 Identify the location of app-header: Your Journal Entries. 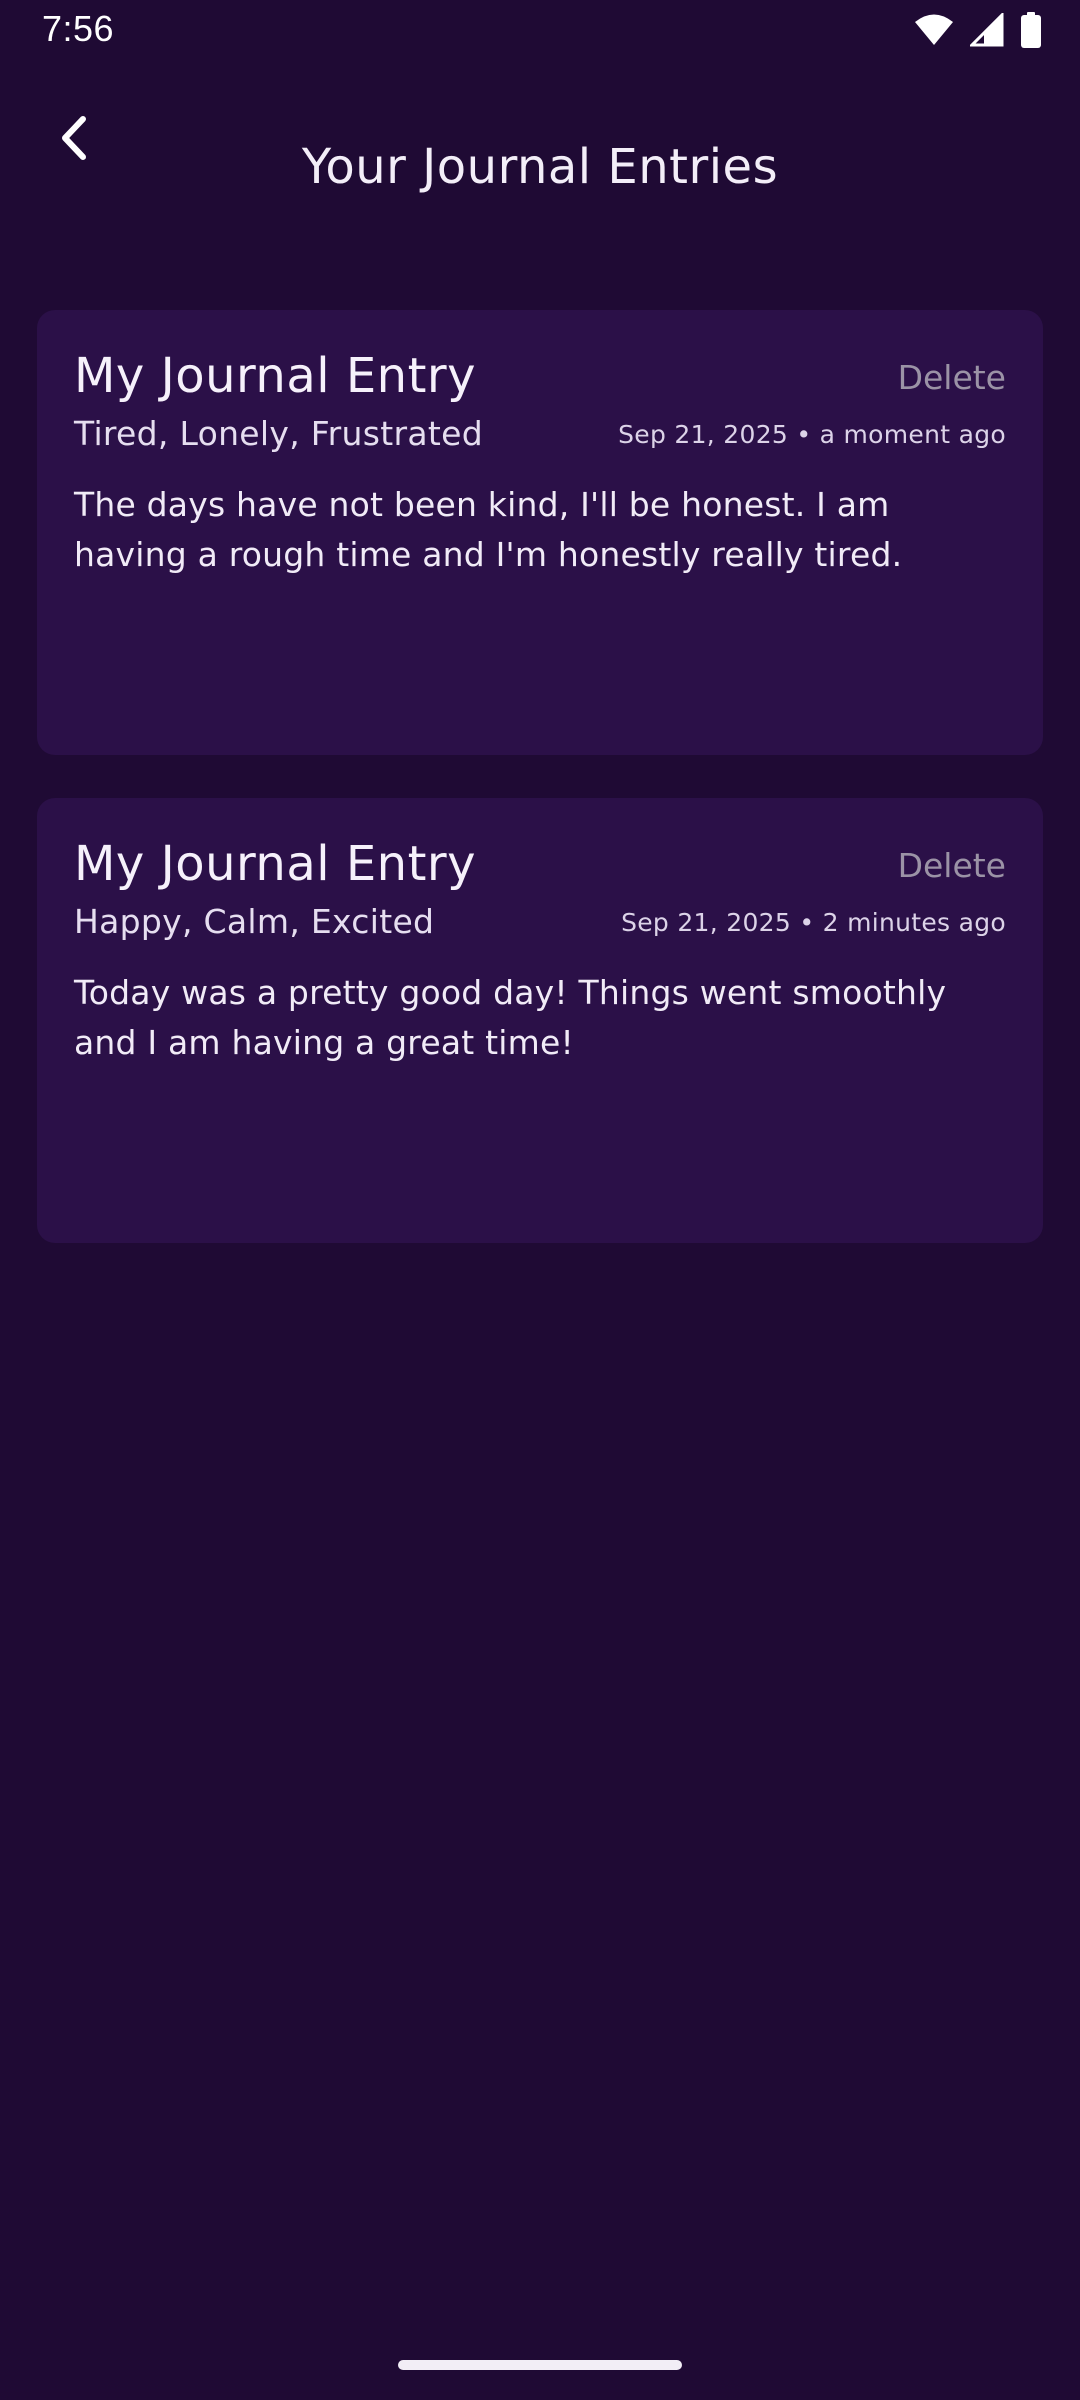
(540, 145).